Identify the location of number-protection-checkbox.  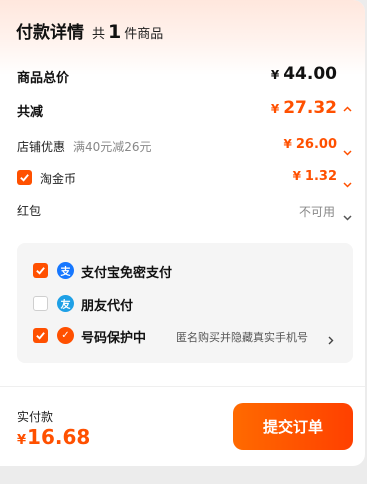
(40, 335).